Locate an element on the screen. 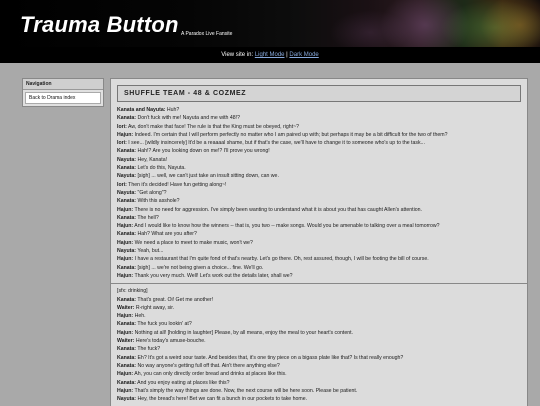  dialogue-line: Nayuta: Hey, Kanata! is located at coordinates (319, 160).